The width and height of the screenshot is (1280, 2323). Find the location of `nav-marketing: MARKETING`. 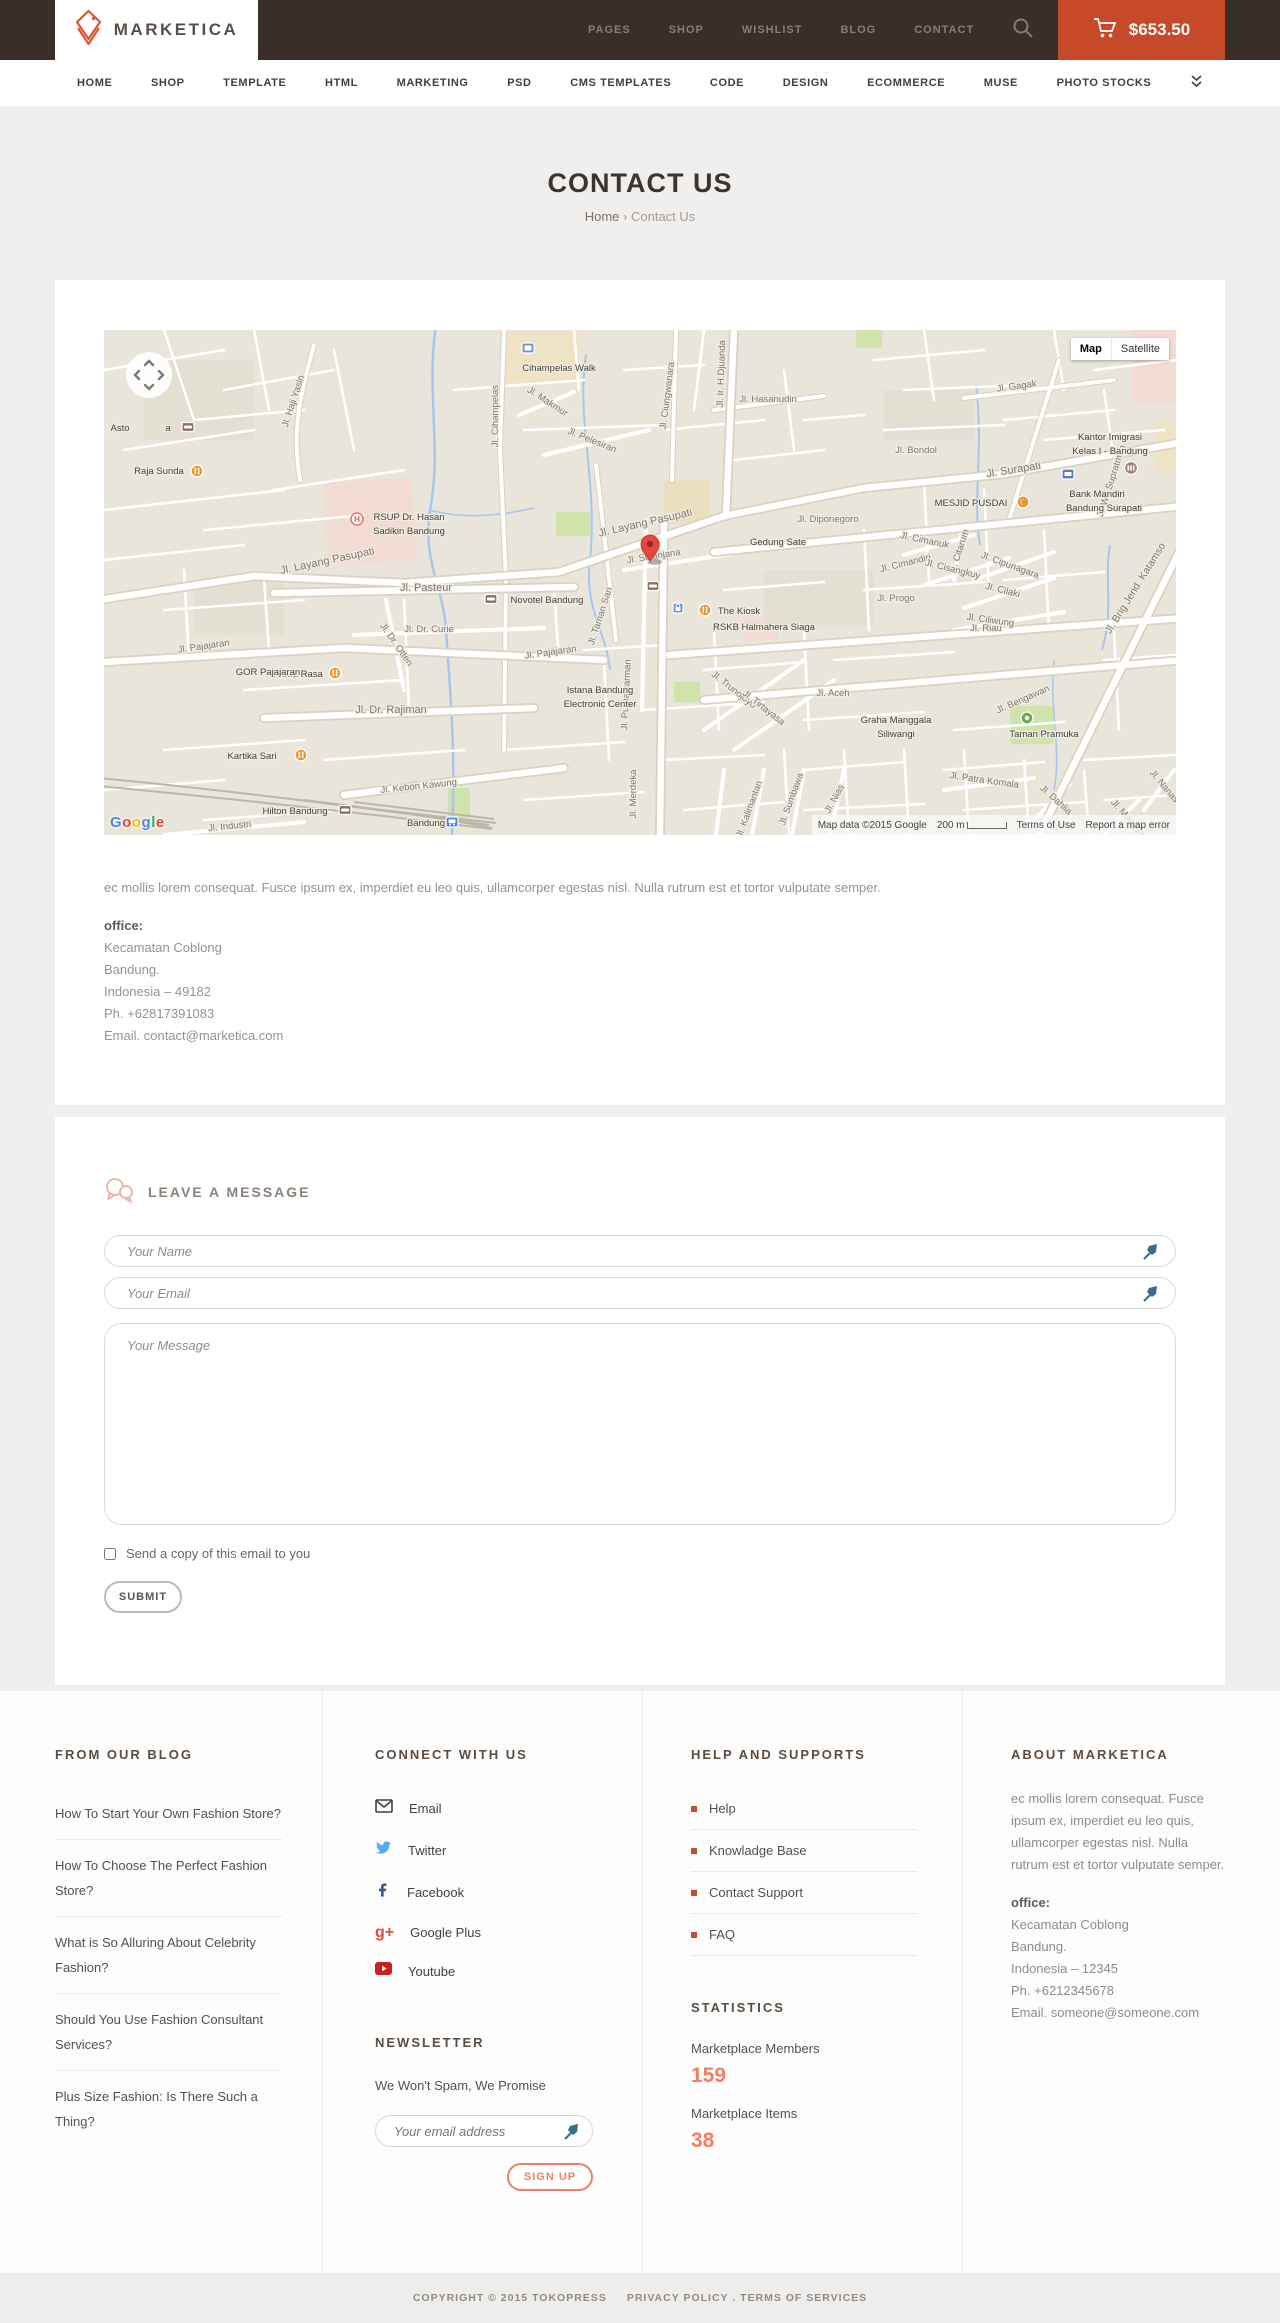

nav-marketing: MARKETING is located at coordinates (433, 83).